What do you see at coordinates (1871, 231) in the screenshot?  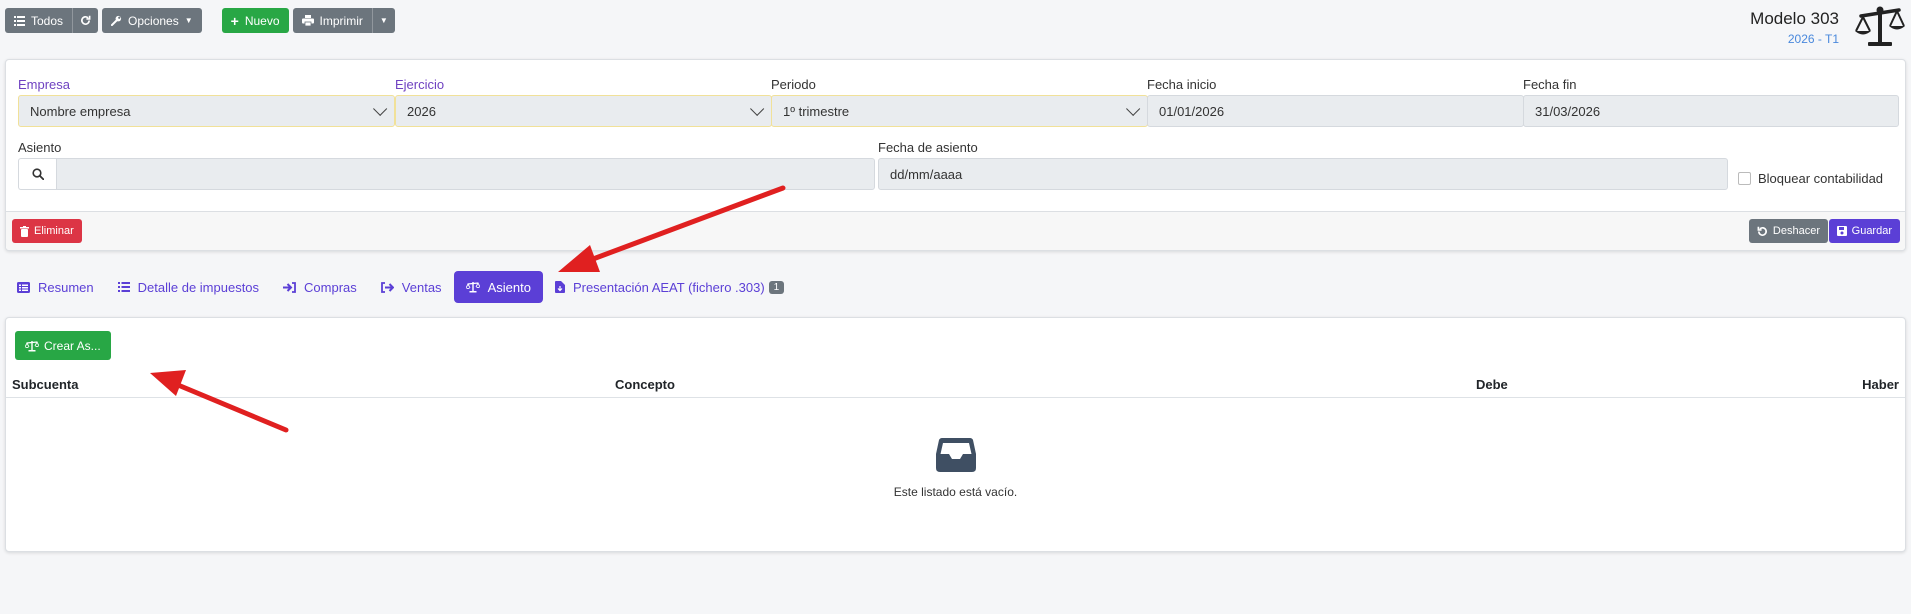 I see `save-button-label: Guardar` at bounding box center [1871, 231].